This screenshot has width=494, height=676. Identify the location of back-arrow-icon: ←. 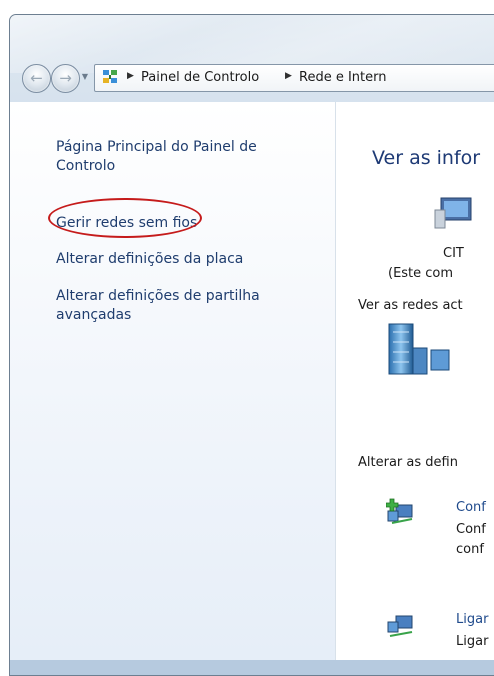
(36, 78).